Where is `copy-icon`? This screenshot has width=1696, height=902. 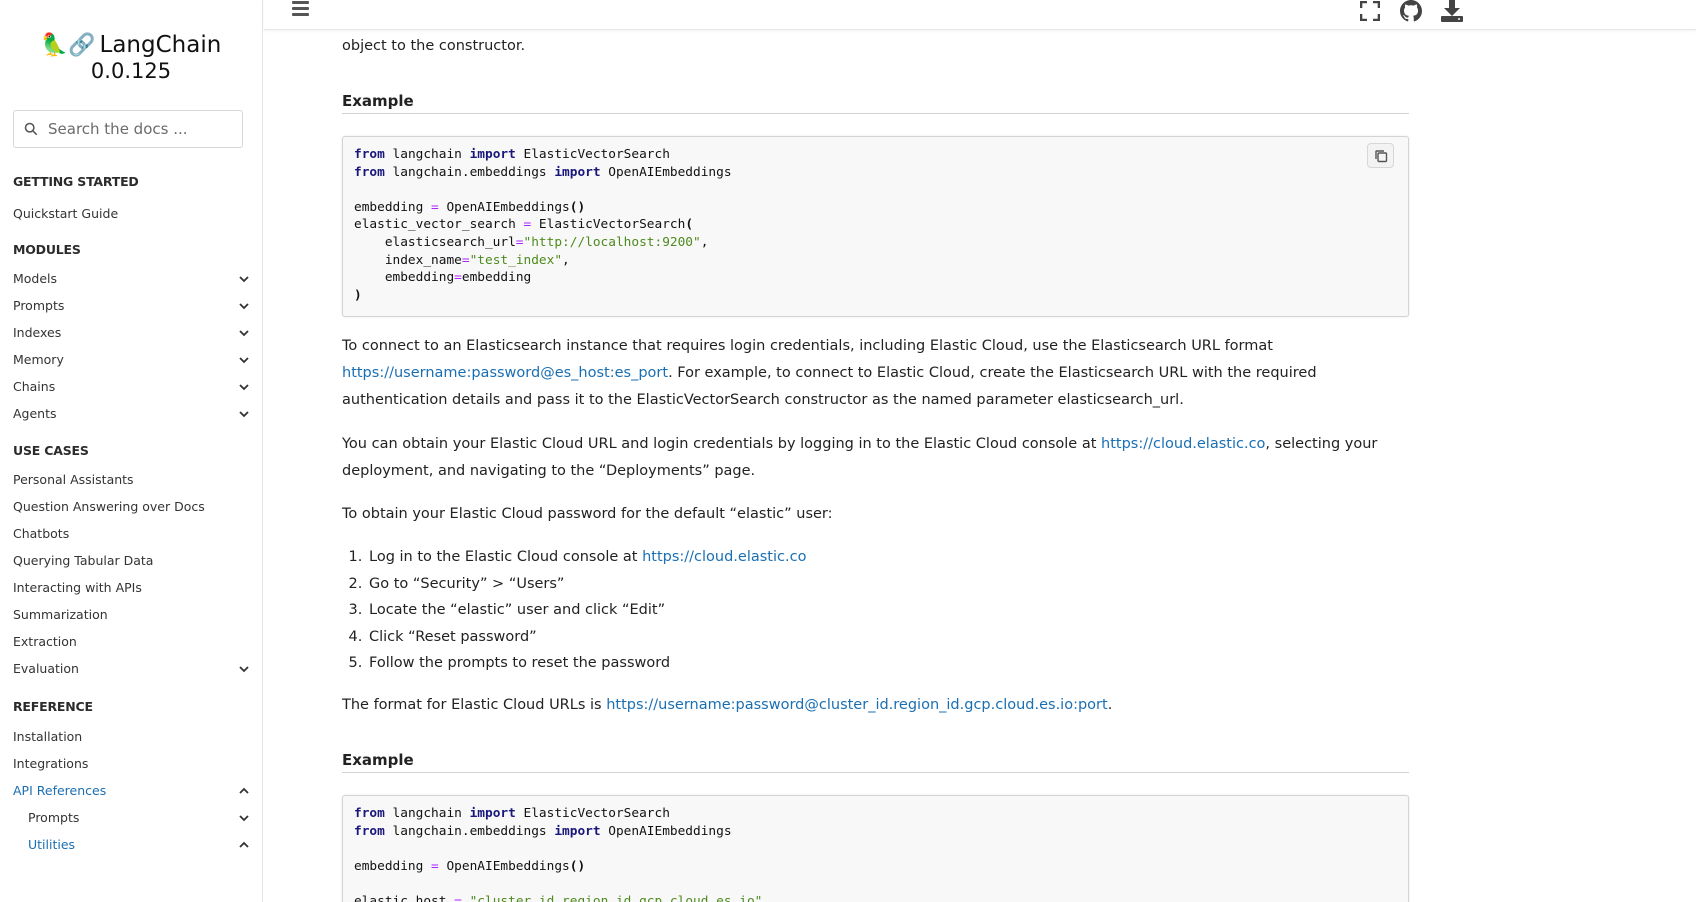 copy-icon is located at coordinates (1380, 155).